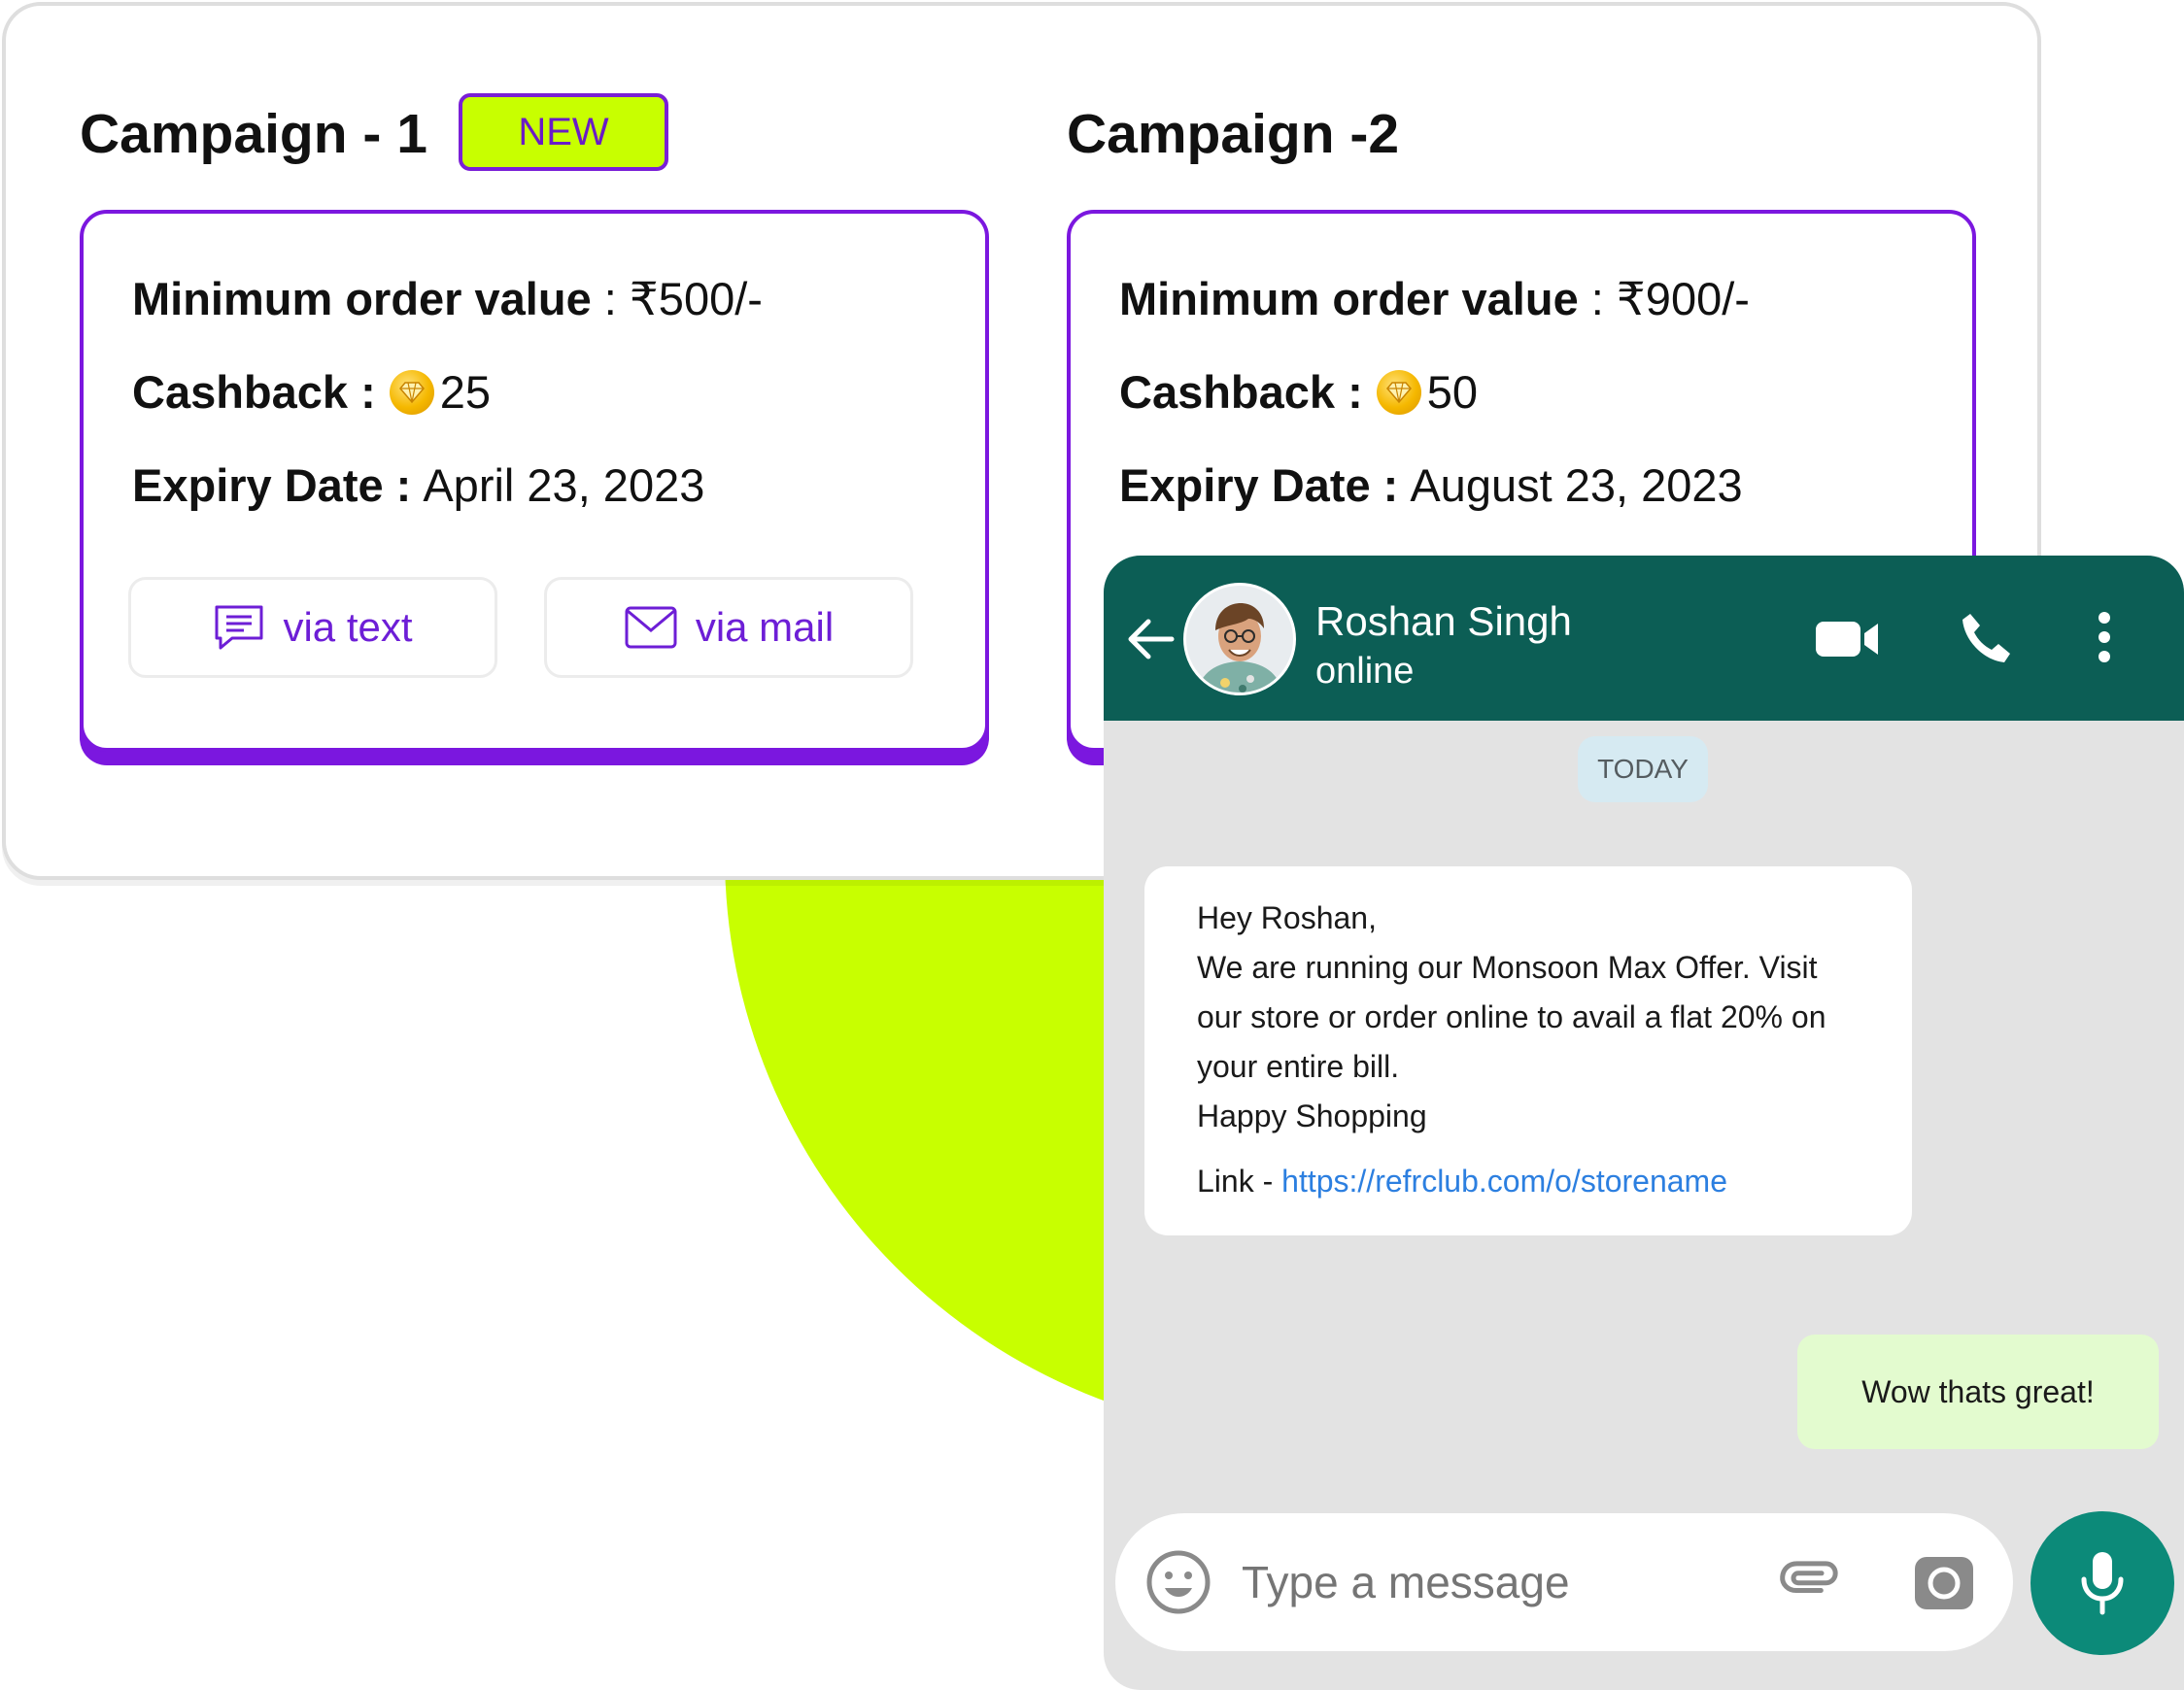 This screenshot has height=1690, width=2184. I want to click on min-order-row: Minimum order value : ₹900/-, so click(1434, 298).